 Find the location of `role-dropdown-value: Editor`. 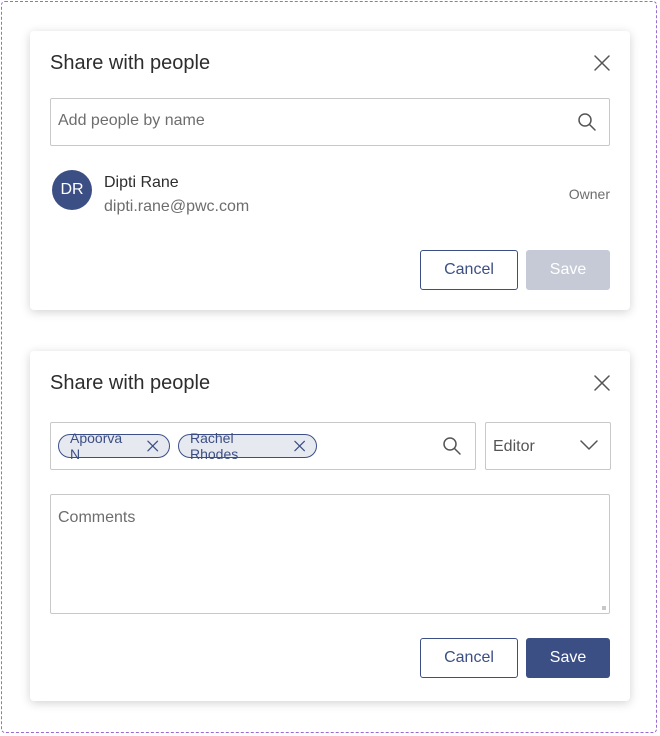

role-dropdown-value: Editor is located at coordinates (514, 446).